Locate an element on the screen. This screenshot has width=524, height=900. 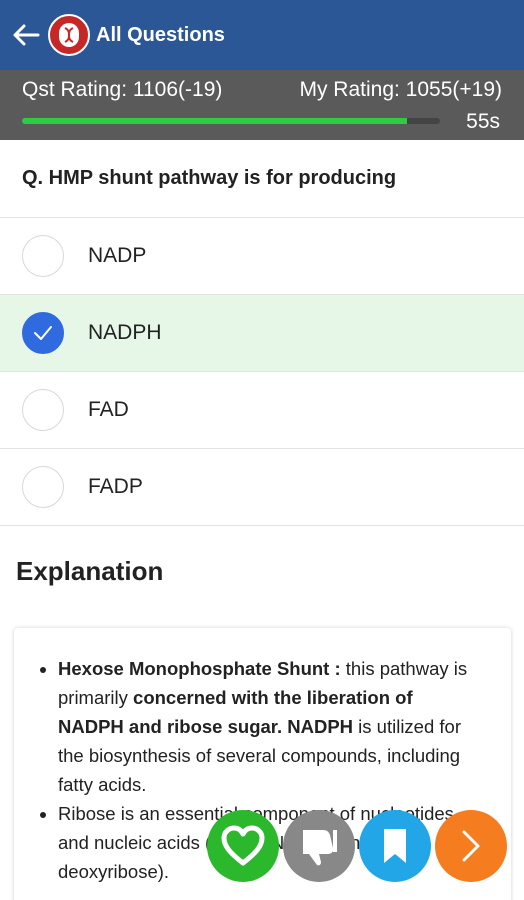
option-2: NADPH is located at coordinates (262, 333).